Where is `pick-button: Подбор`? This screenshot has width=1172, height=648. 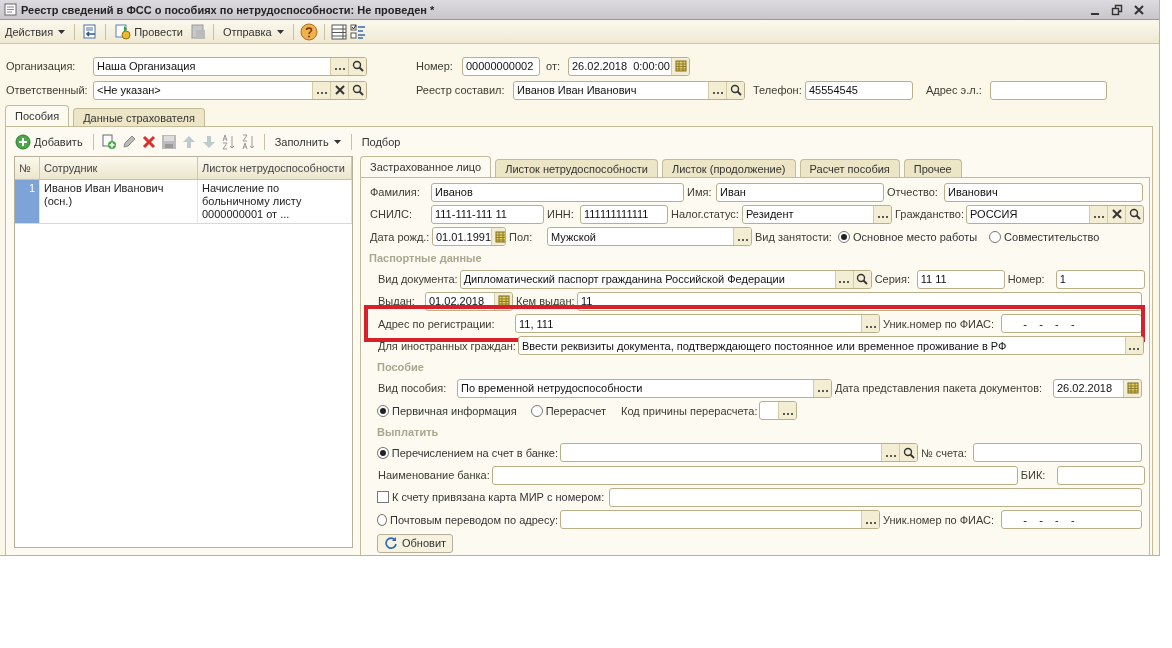 pick-button: Подбор is located at coordinates (381, 142).